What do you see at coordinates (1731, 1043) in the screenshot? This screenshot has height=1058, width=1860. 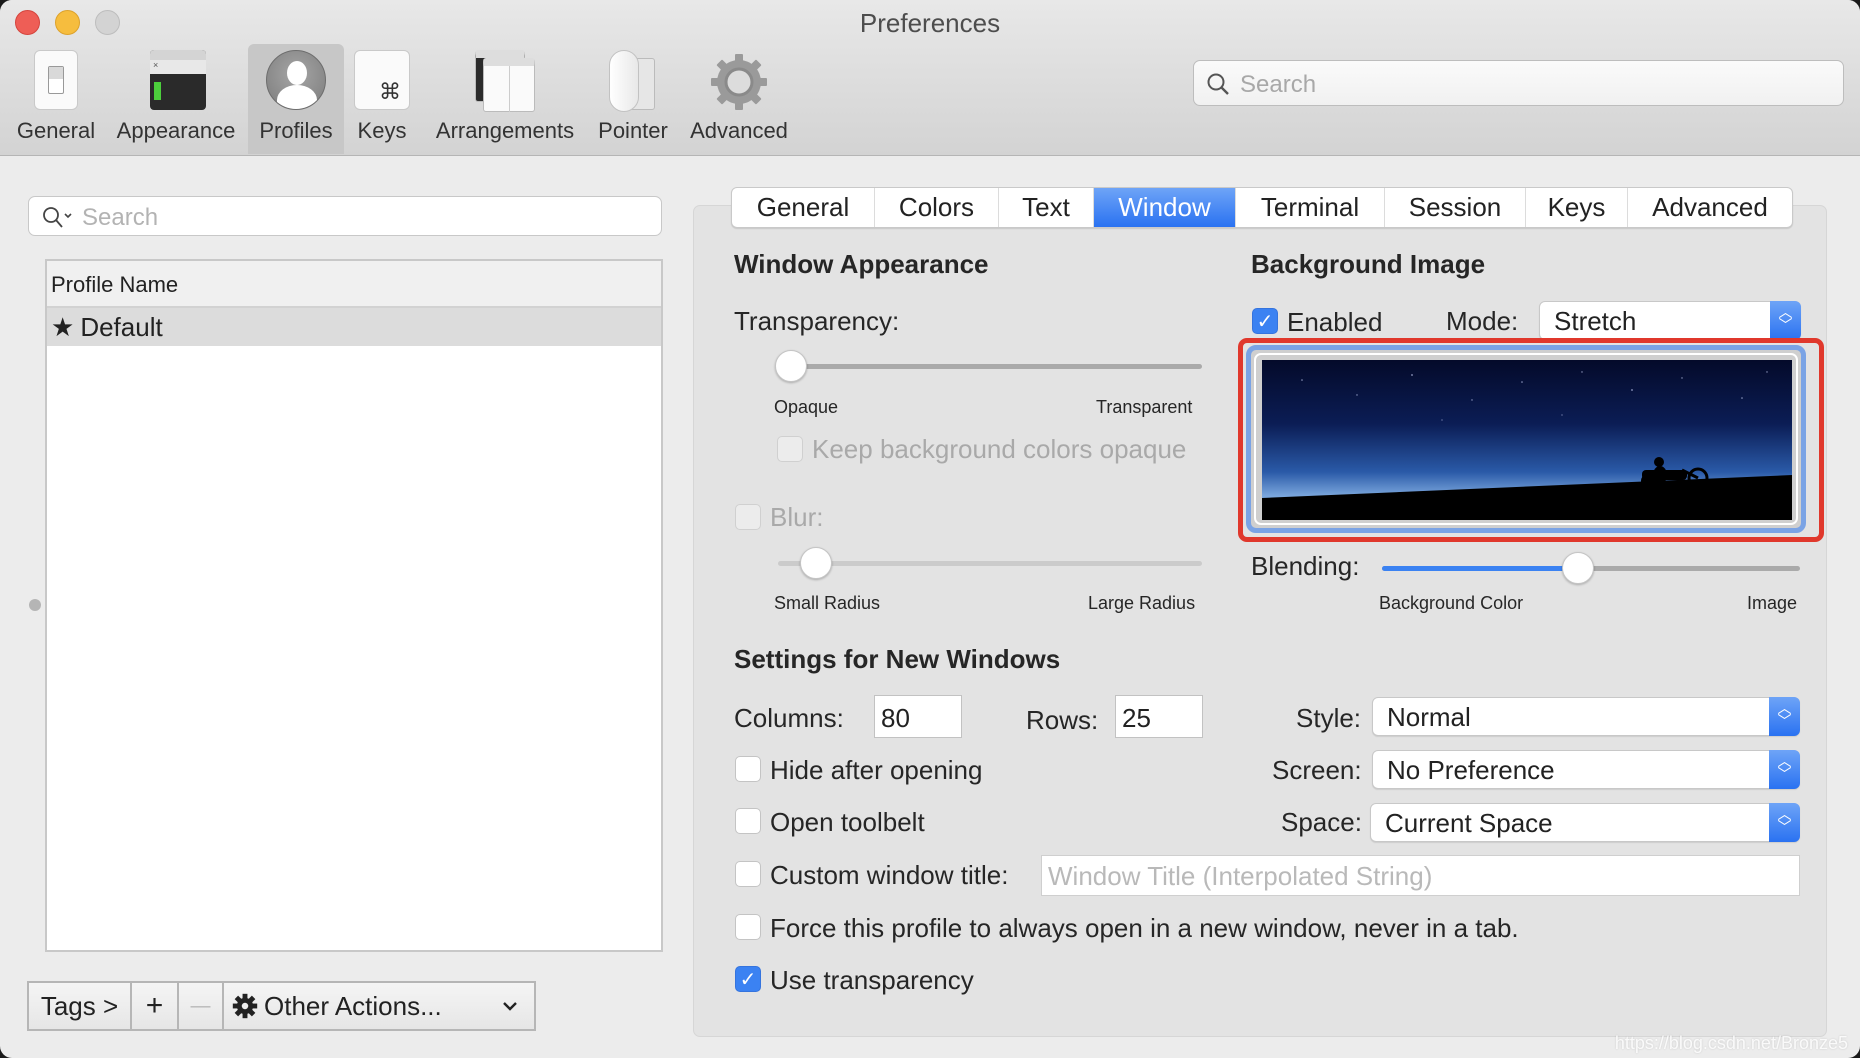 I see `watermark-text: https://blog.csdn.net/Bronze5` at bounding box center [1731, 1043].